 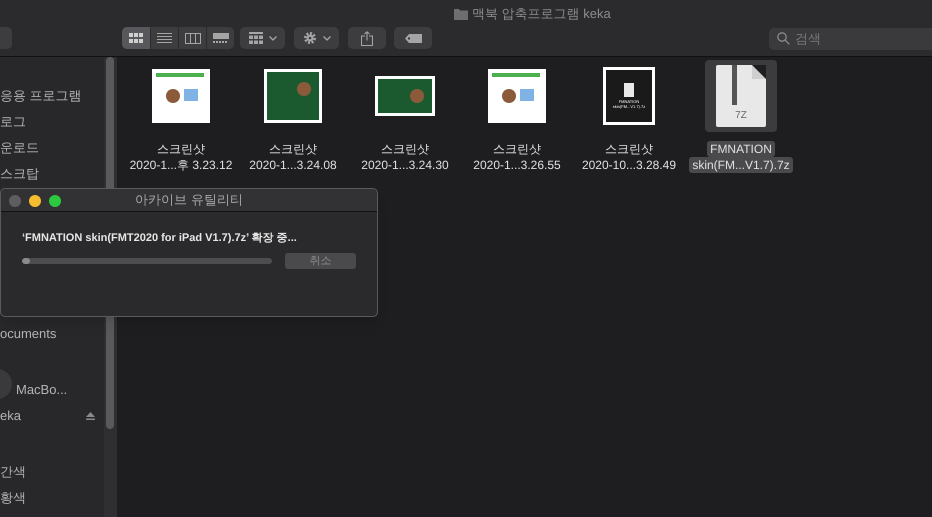 What do you see at coordinates (181, 165) in the screenshot?
I see `file-name: 2020-1...후 3.23.12` at bounding box center [181, 165].